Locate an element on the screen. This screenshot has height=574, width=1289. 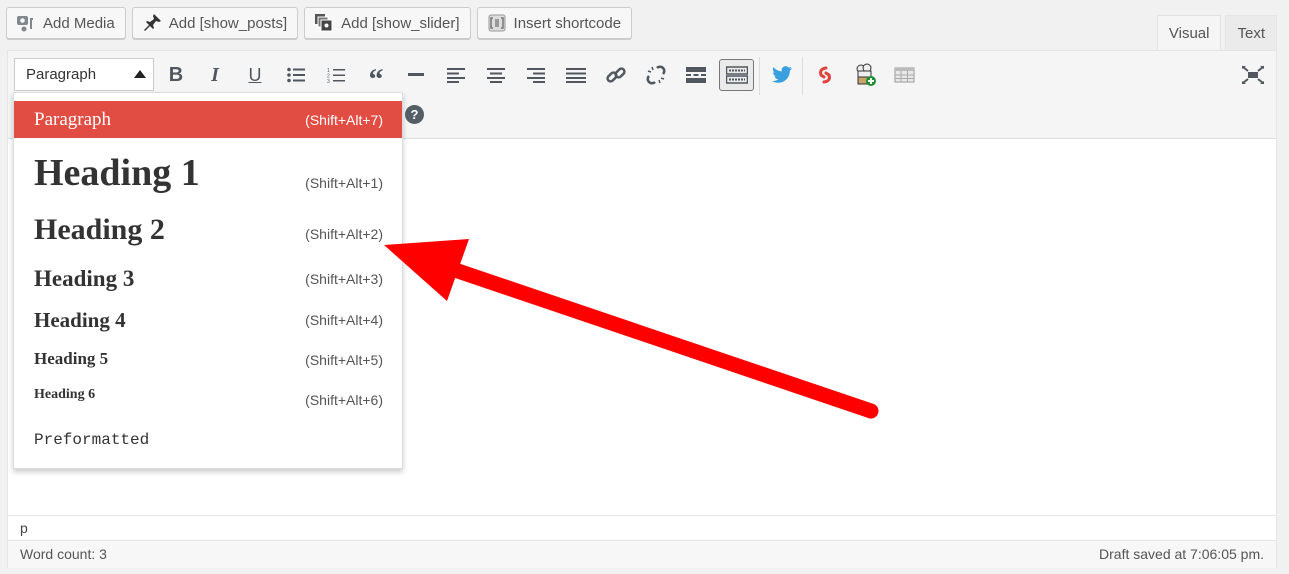
align-left-button is located at coordinates (456, 75).